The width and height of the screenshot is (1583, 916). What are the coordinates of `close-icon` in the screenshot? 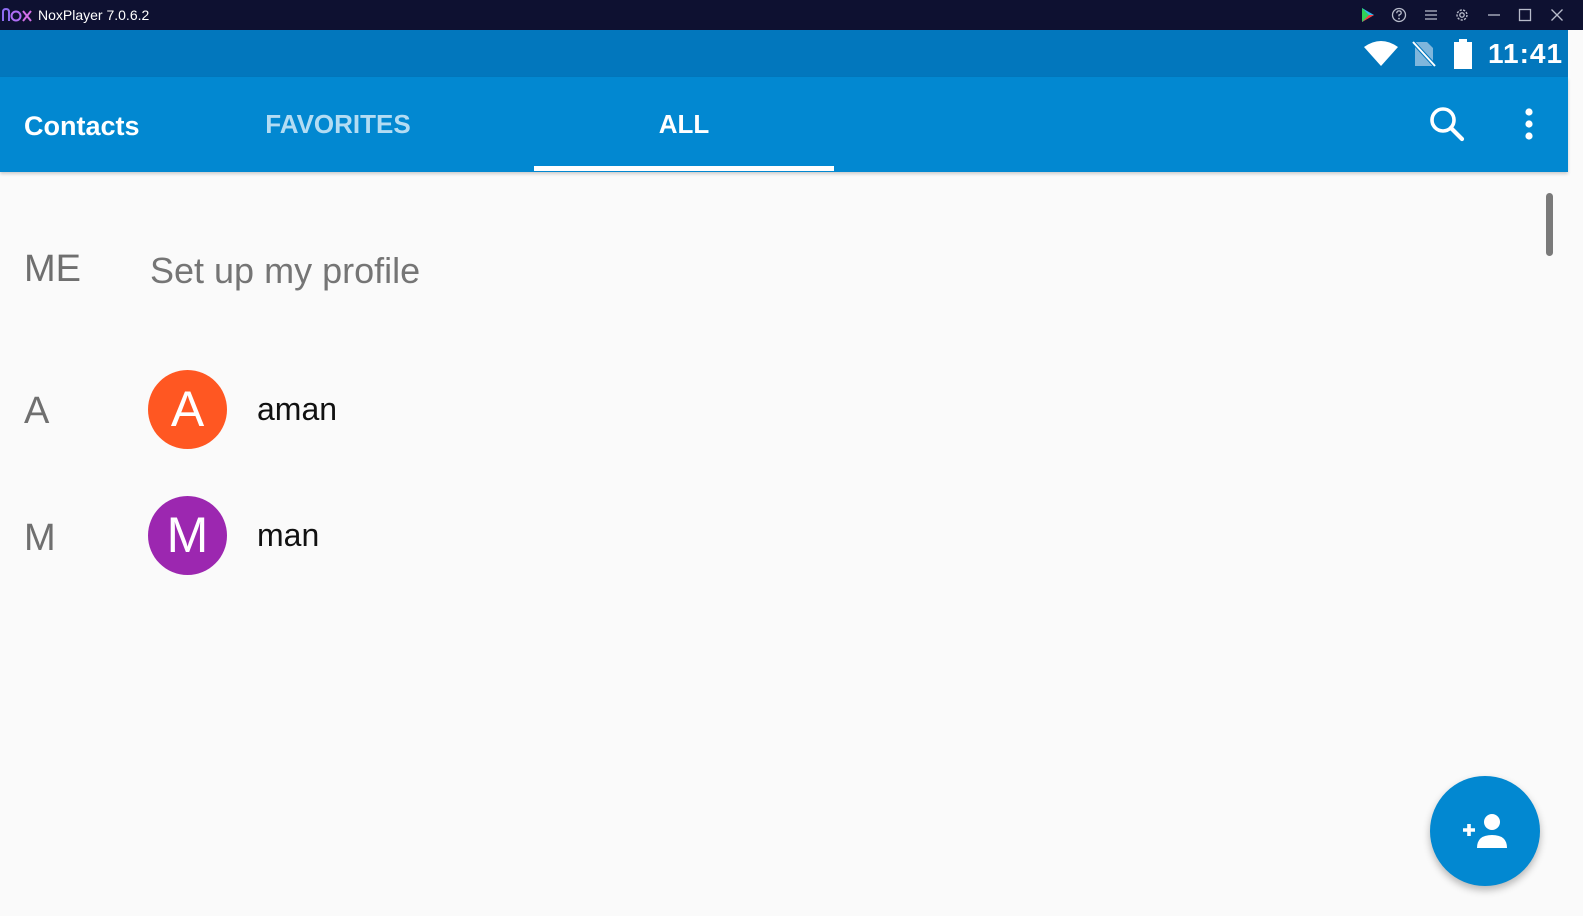 It's located at (1557, 15).